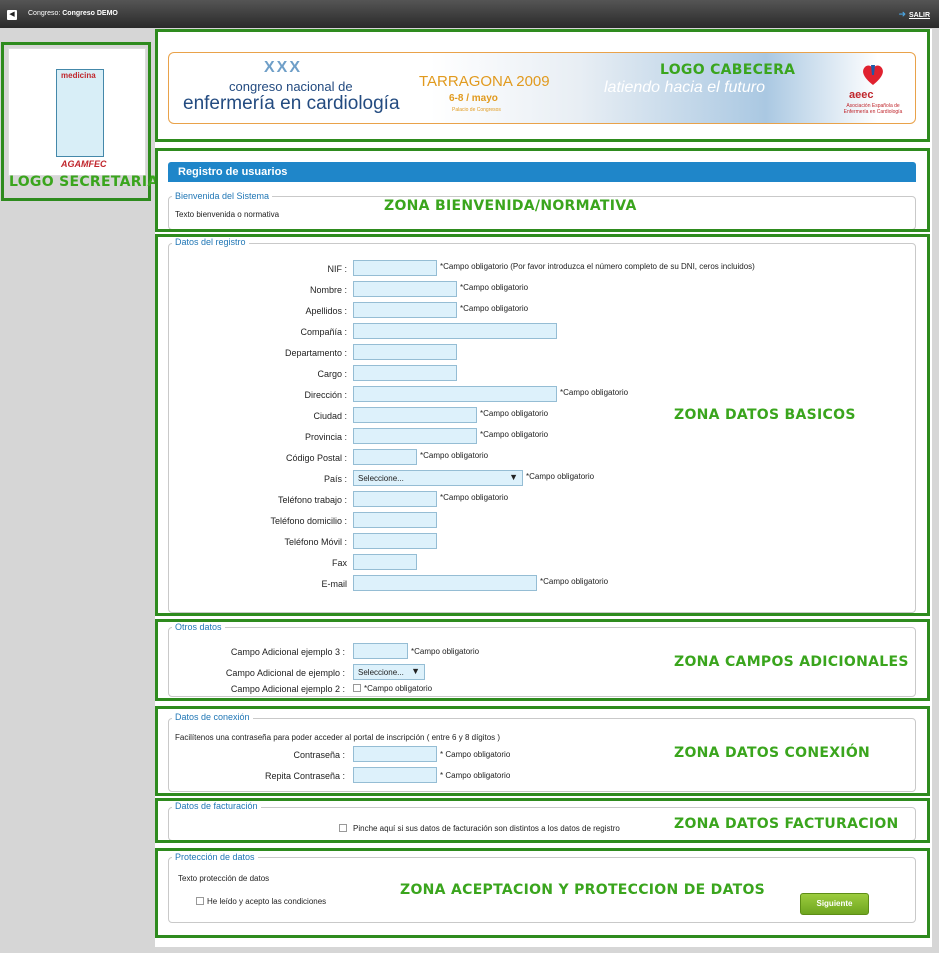  Describe the element at coordinates (469, 14) in the screenshot. I see `top-bar: ◀ Congreso: Congreso DEMO ➜ SALIR` at that location.